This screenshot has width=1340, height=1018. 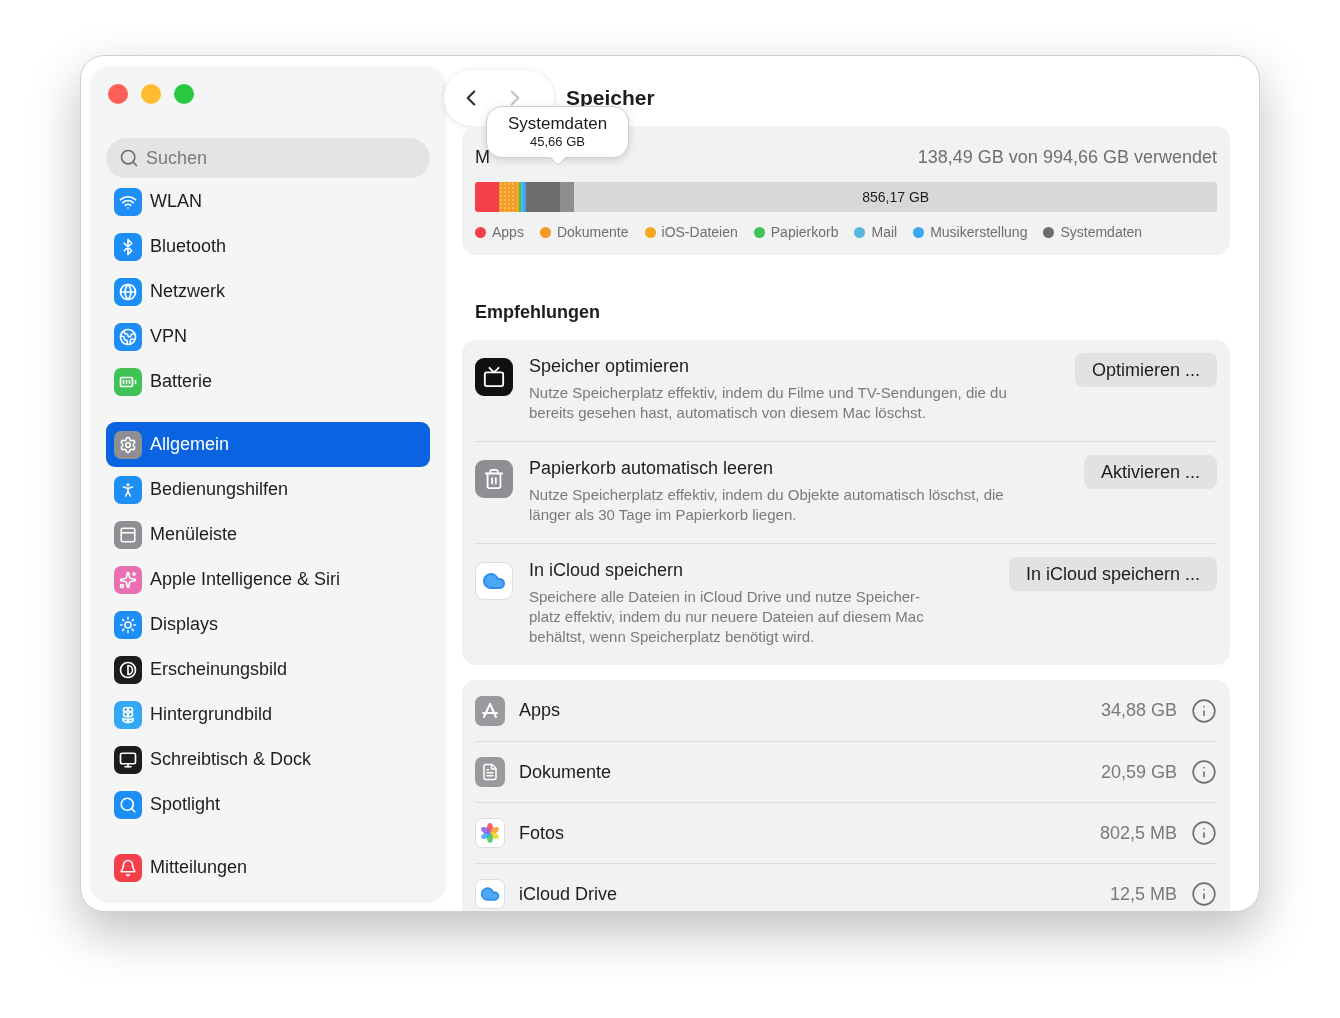 I want to click on window-title: Speicher, so click(x=610, y=98).